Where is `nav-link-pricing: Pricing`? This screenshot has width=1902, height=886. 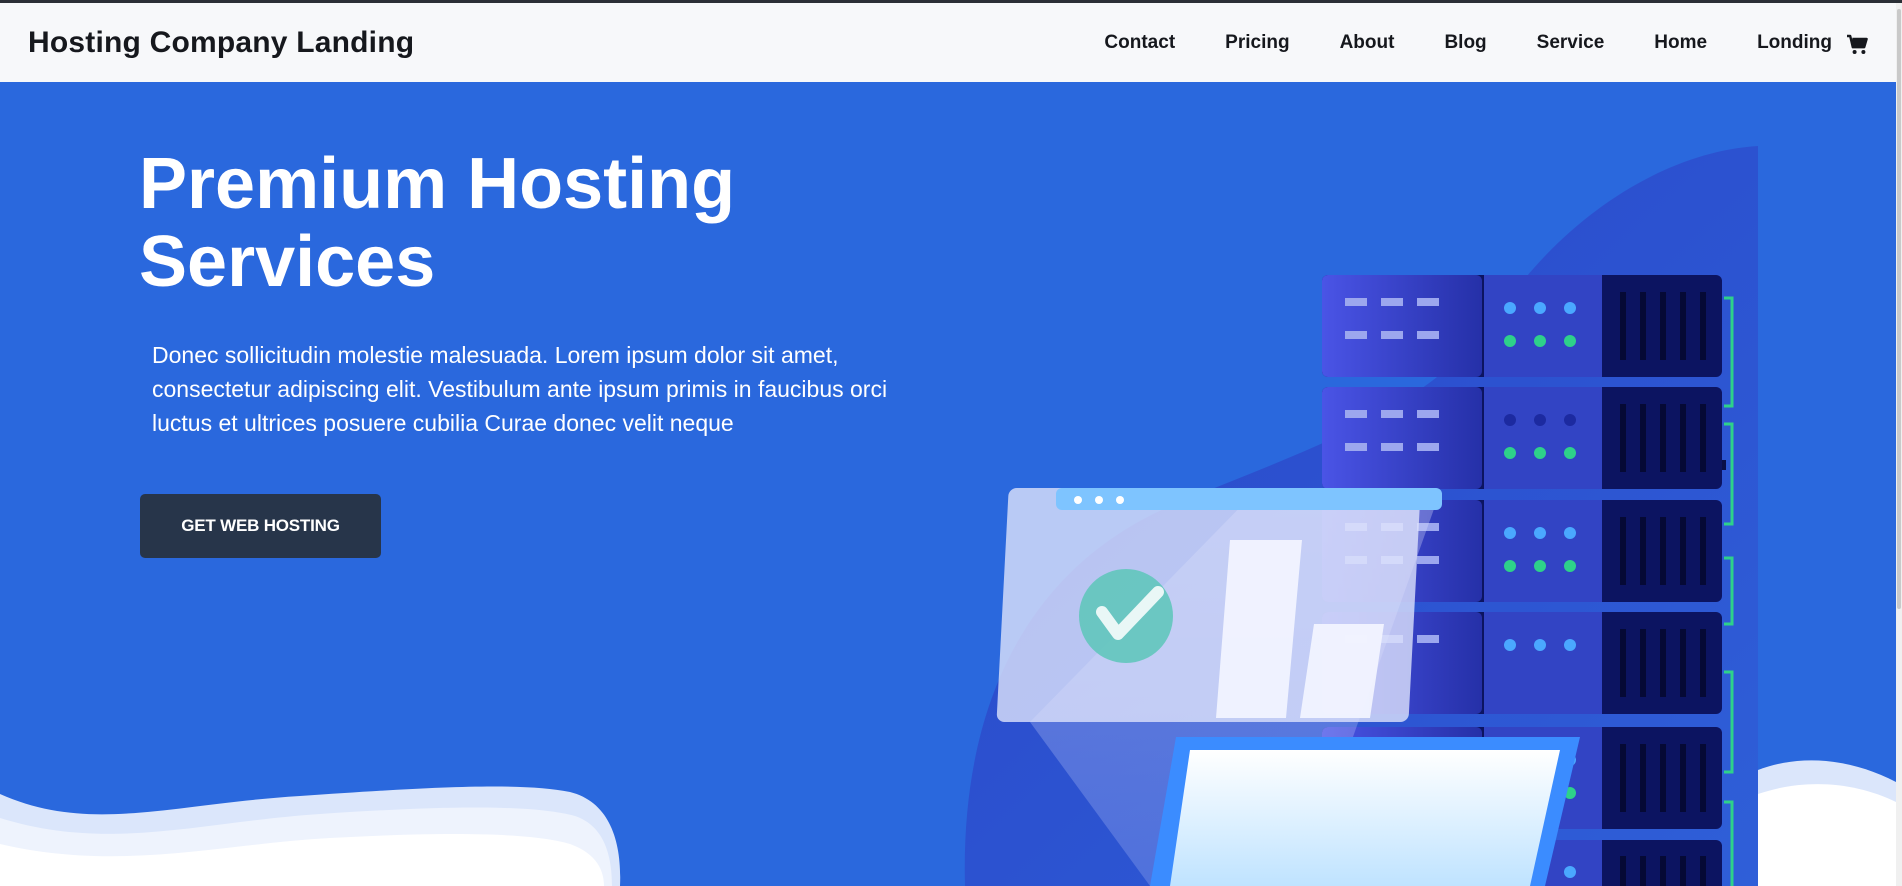 nav-link-pricing: Pricing is located at coordinates (1257, 43).